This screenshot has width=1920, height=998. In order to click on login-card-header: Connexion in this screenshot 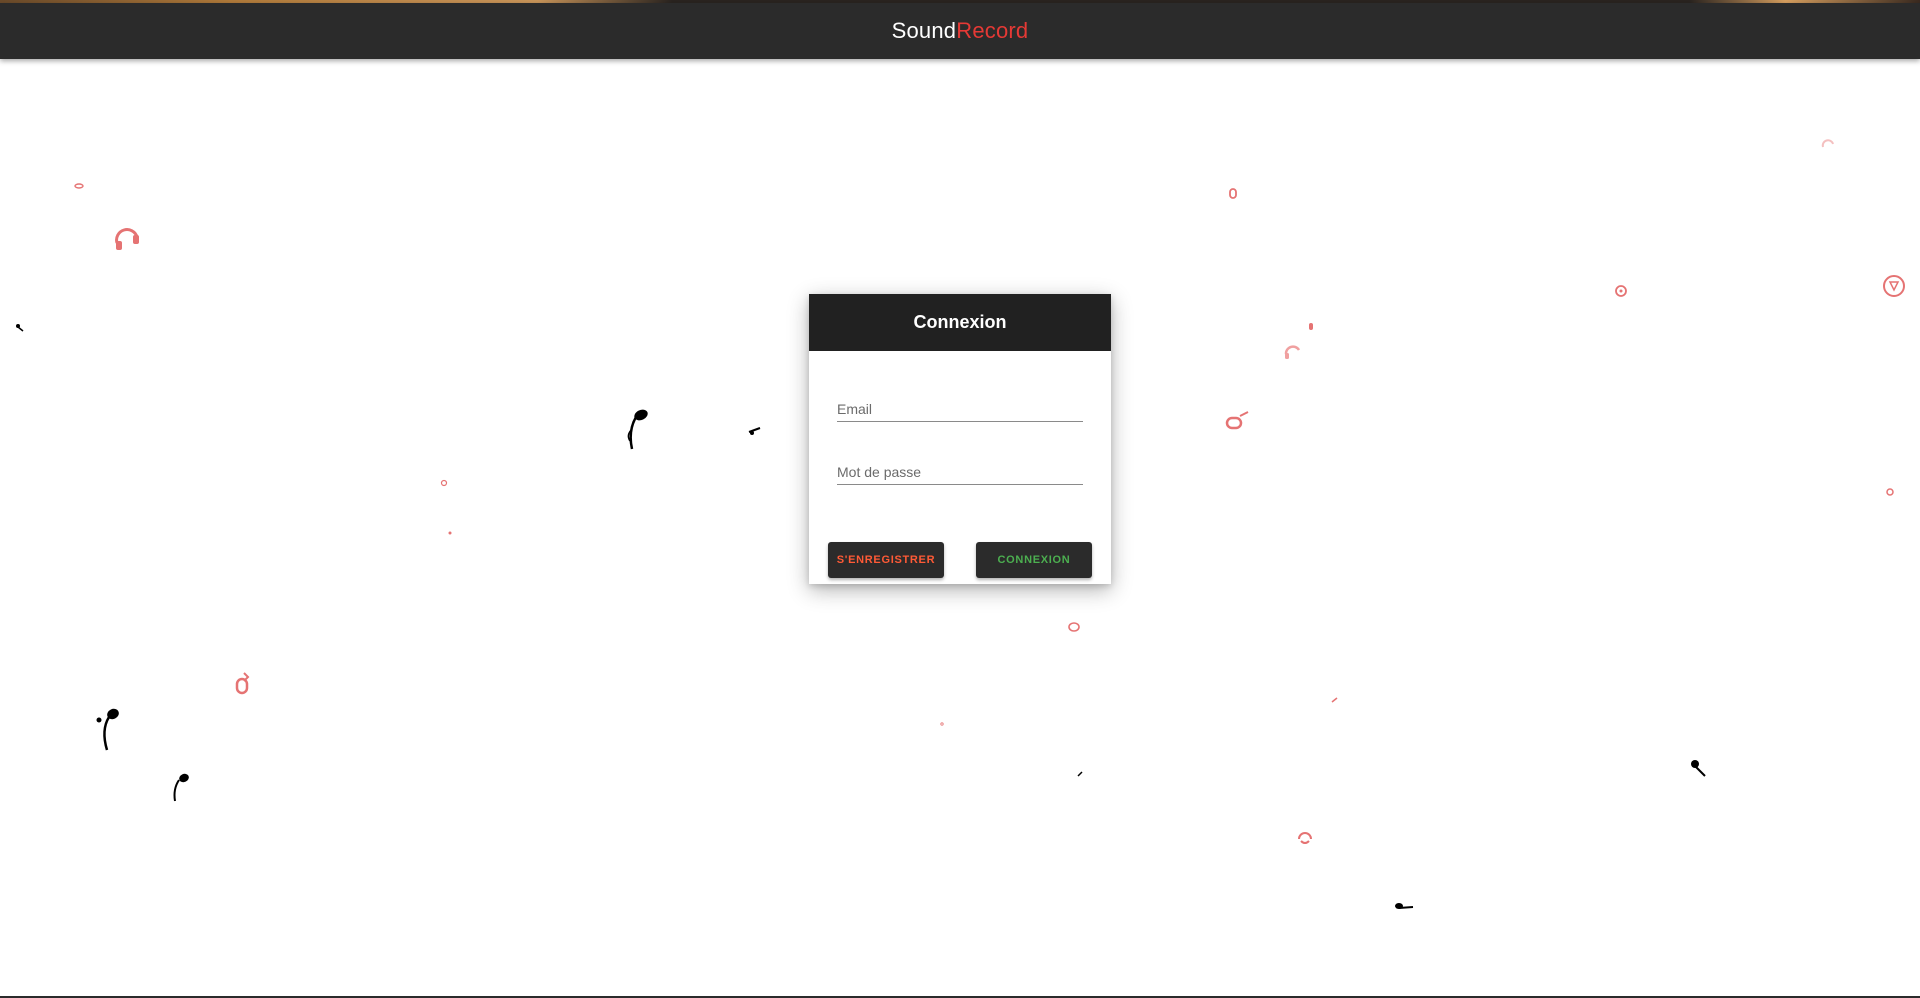, I will do `click(960, 322)`.